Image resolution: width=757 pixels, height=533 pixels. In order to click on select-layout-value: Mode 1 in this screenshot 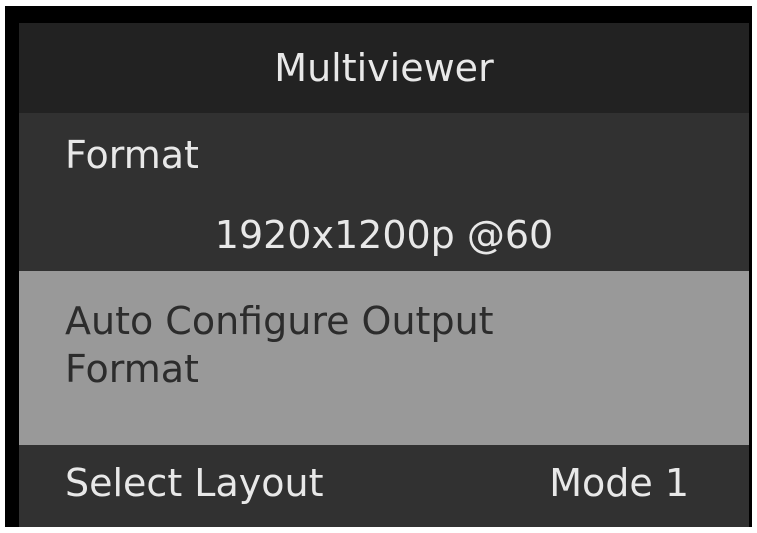, I will do `click(619, 483)`.